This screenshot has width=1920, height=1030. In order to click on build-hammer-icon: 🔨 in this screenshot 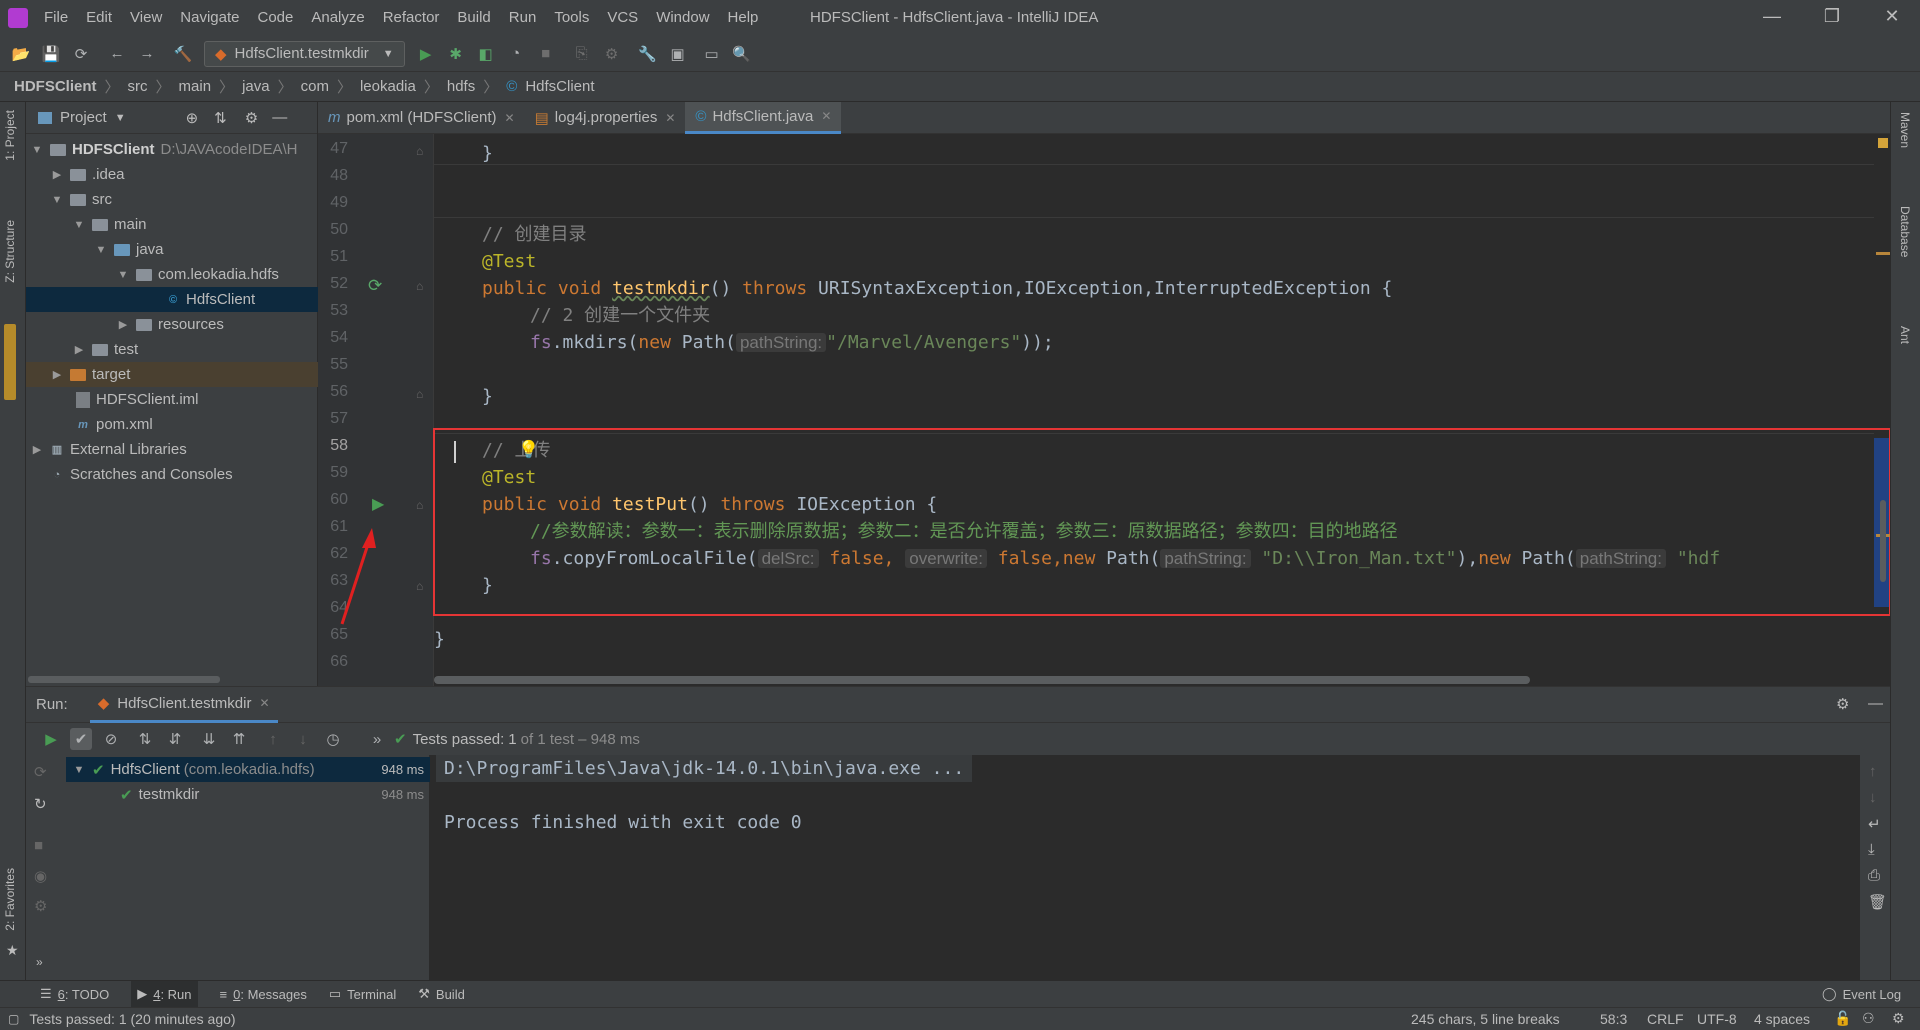, I will do `click(183, 54)`.